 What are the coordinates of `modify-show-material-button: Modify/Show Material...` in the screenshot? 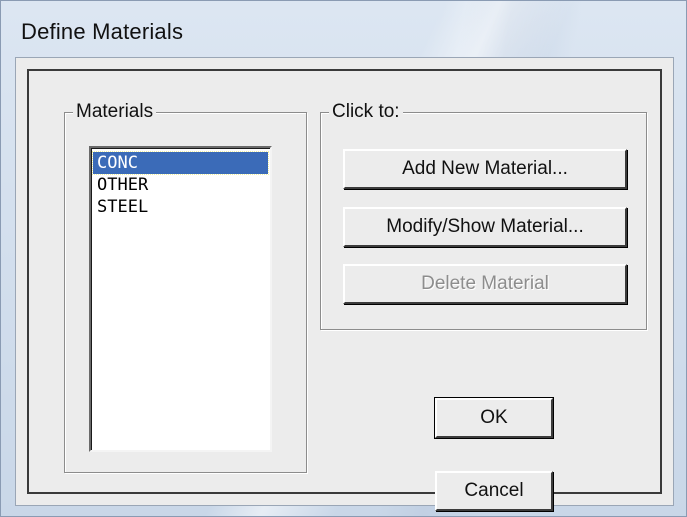 It's located at (485, 227).